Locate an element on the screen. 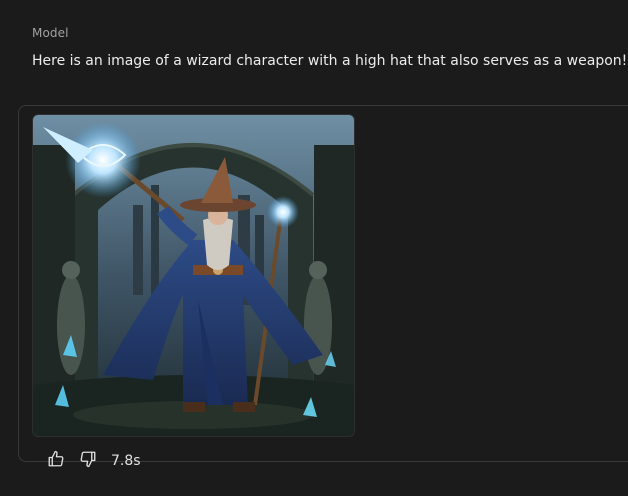  message-actions: 7.8s is located at coordinates (90, 461).